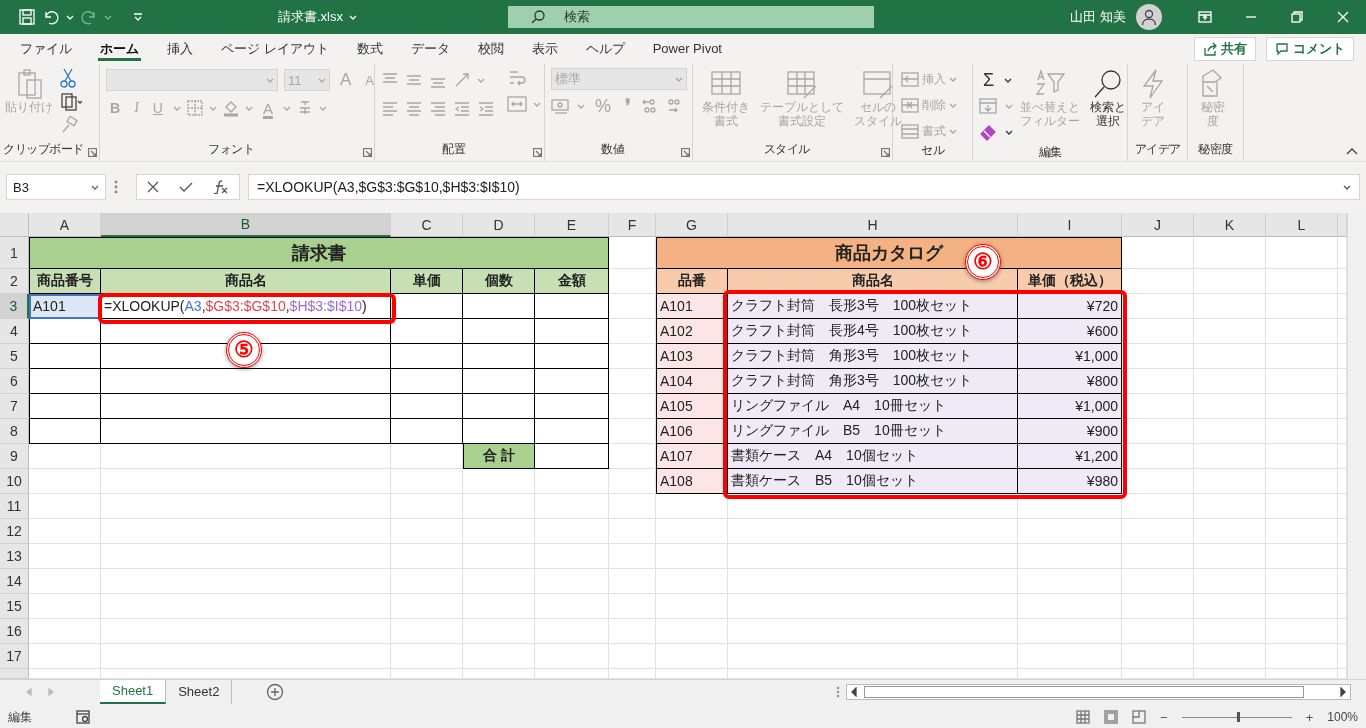  I want to click on row-header: 11, so click(14, 506).